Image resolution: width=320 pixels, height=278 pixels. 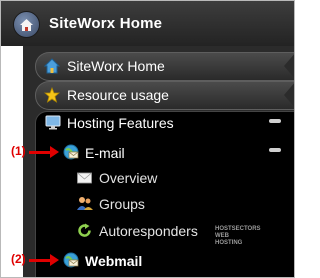 I want to click on users-icon, so click(x=85, y=206).